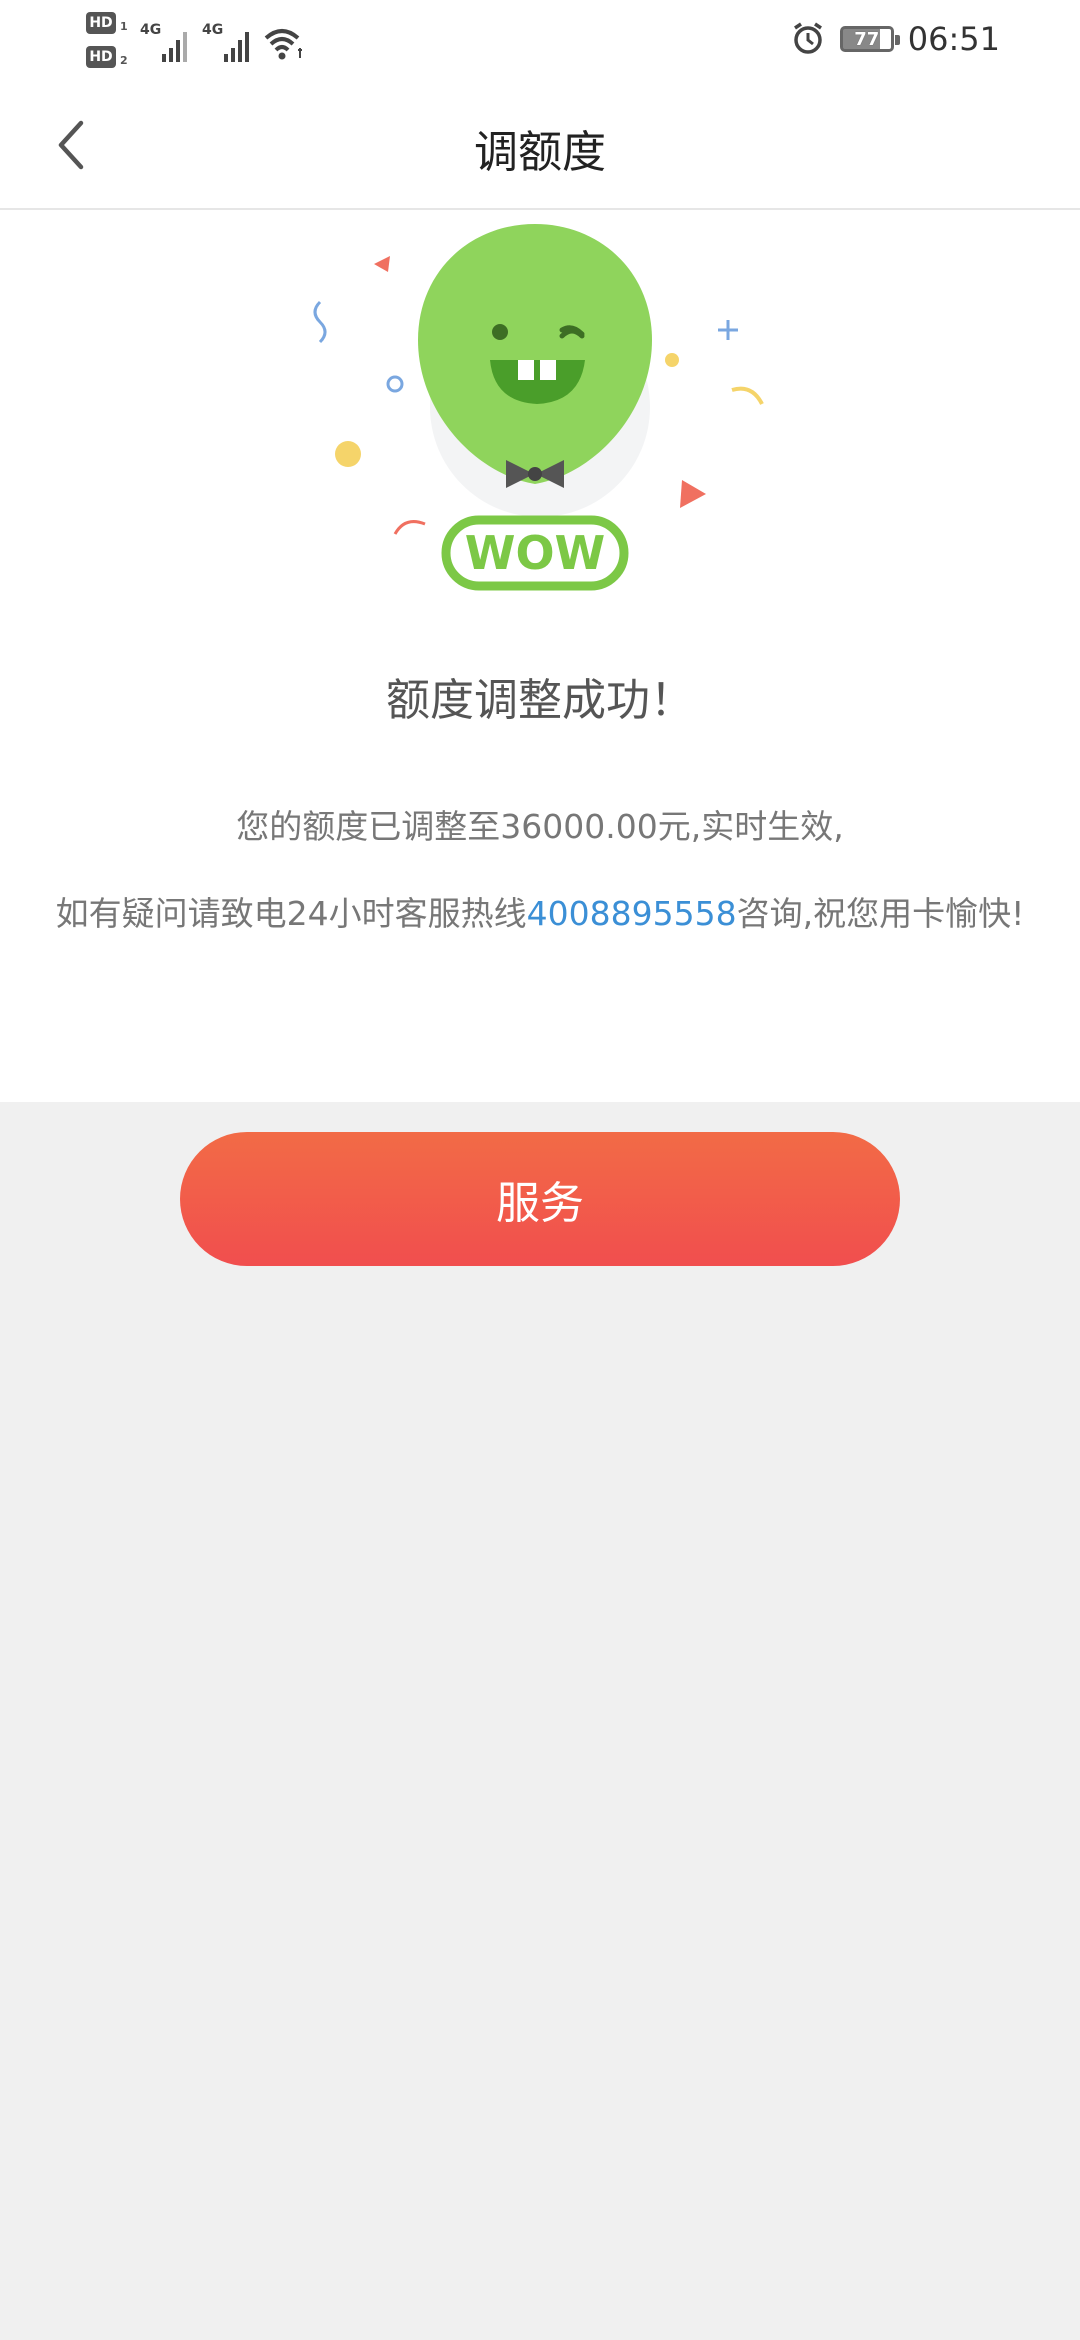  What do you see at coordinates (540, 40) in the screenshot?
I see `status-bar: HD 1 HD 2 4G 4G 77 06:51` at bounding box center [540, 40].